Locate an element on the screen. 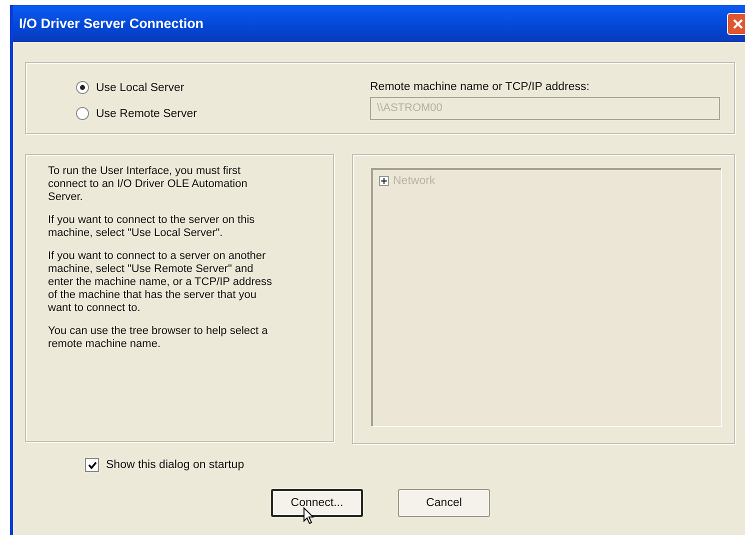 Image resolution: width=745 pixels, height=535 pixels. help-text: If you want to connect to the server on this machine, select "Use Local Server". is located at coordinates (152, 227).